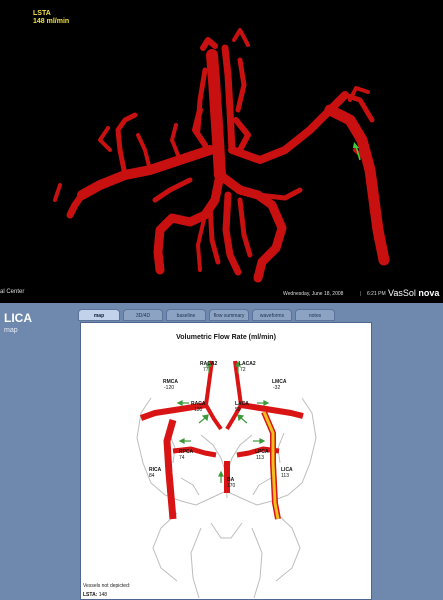 This screenshot has height=600, width=443. I want to click on tab-flow-summary: flow summary, so click(229, 315).